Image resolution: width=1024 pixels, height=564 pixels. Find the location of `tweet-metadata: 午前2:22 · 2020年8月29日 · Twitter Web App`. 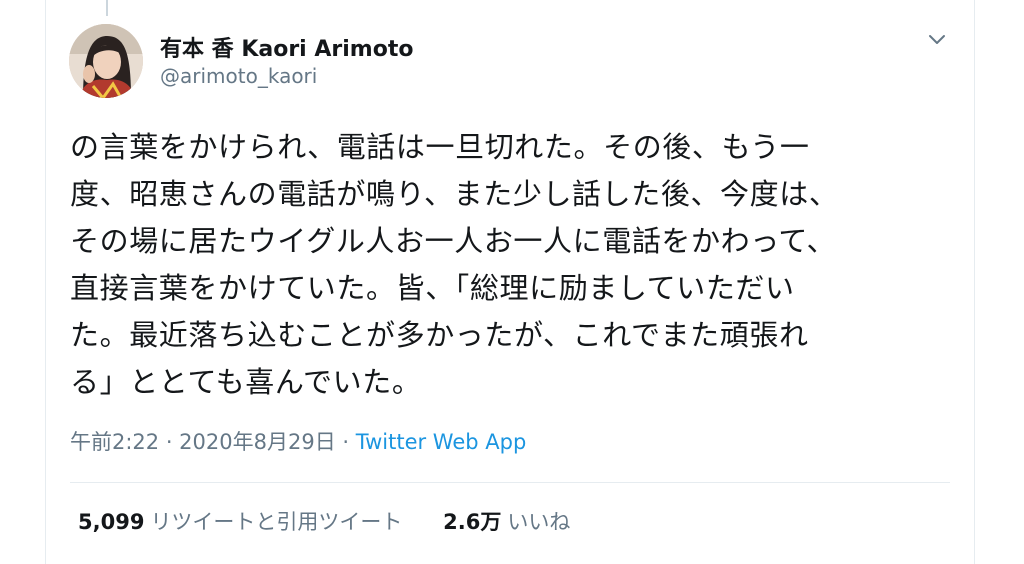

tweet-metadata: 午前2:22 · 2020年8月29日 · Twitter Web App is located at coordinates (298, 441).